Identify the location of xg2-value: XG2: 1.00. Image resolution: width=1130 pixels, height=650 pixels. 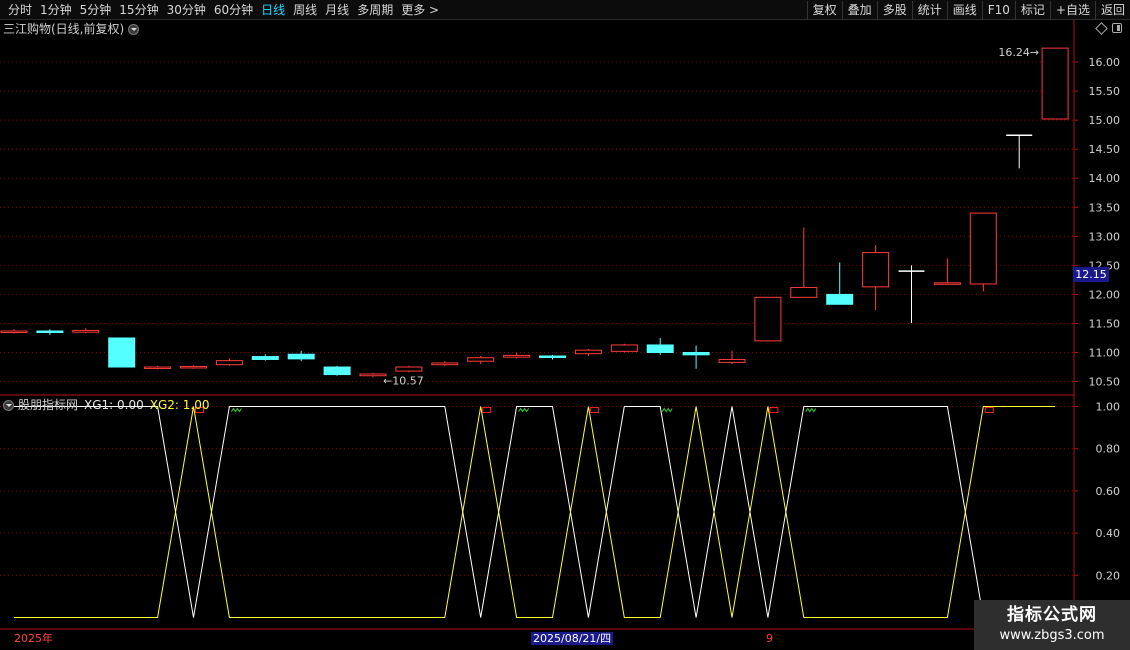
(179, 405).